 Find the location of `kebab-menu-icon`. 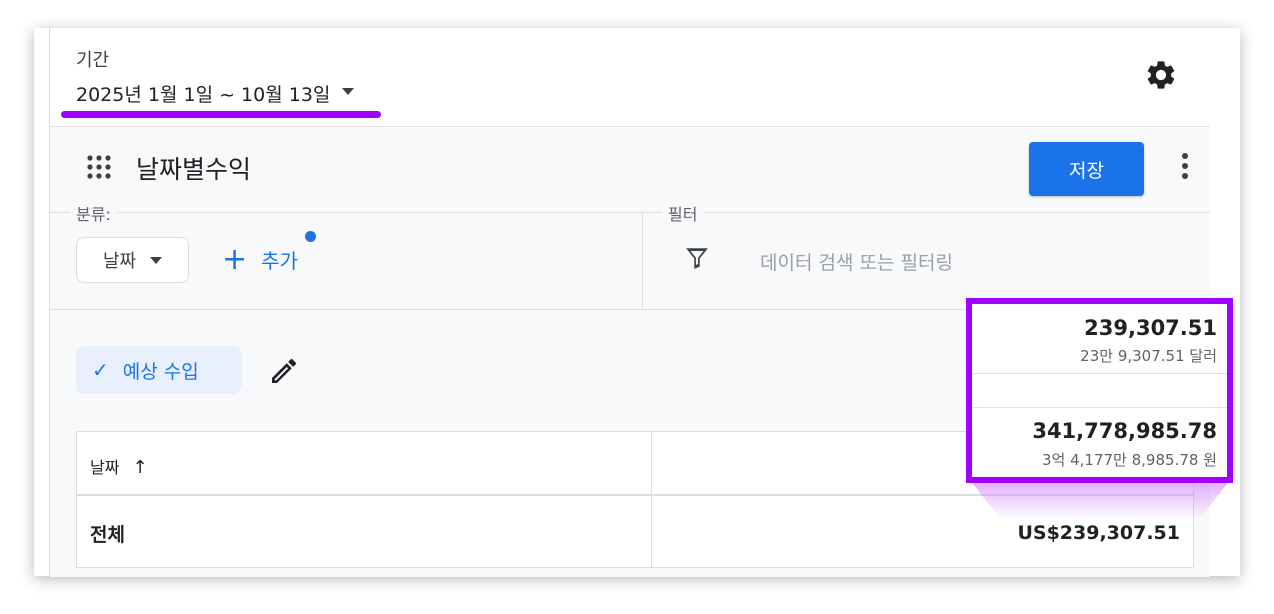

kebab-menu-icon is located at coordinates (1185, 167).